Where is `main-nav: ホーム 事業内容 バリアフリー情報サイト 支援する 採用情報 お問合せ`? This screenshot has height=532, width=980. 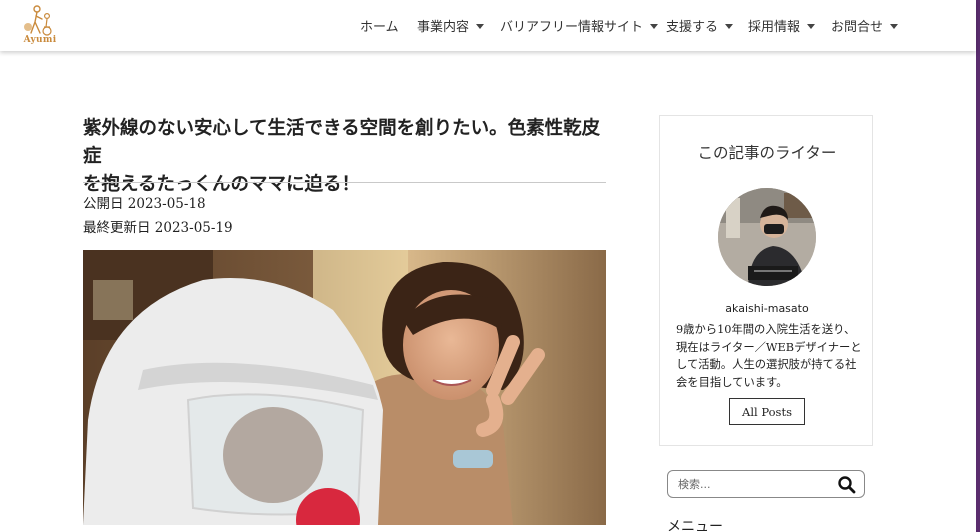
main-nav: ホーム 事業内容 バリアフリー情報サイト 支援する 採用情報 お問合せ is located at coordinates (488, 25).